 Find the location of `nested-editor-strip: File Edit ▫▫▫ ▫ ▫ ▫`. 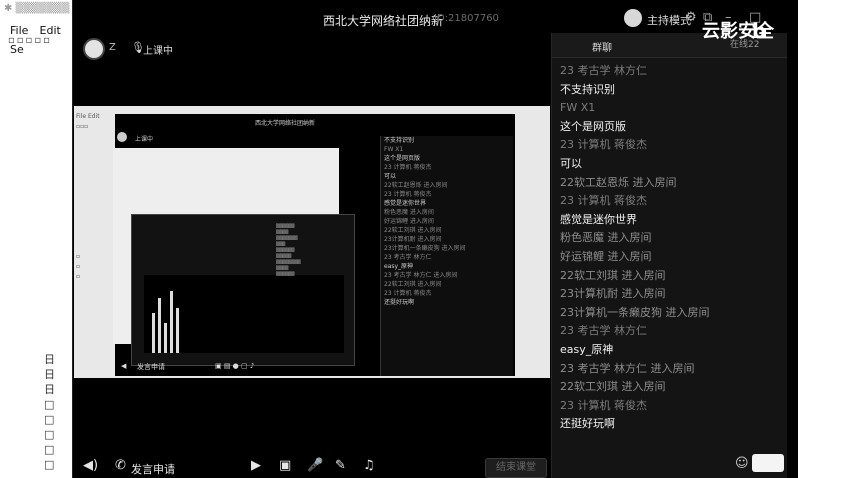

nested-editor-strip: File Edit ▫▫▫ ▫ ▫ ▫ is located at coordinates (88, 196).